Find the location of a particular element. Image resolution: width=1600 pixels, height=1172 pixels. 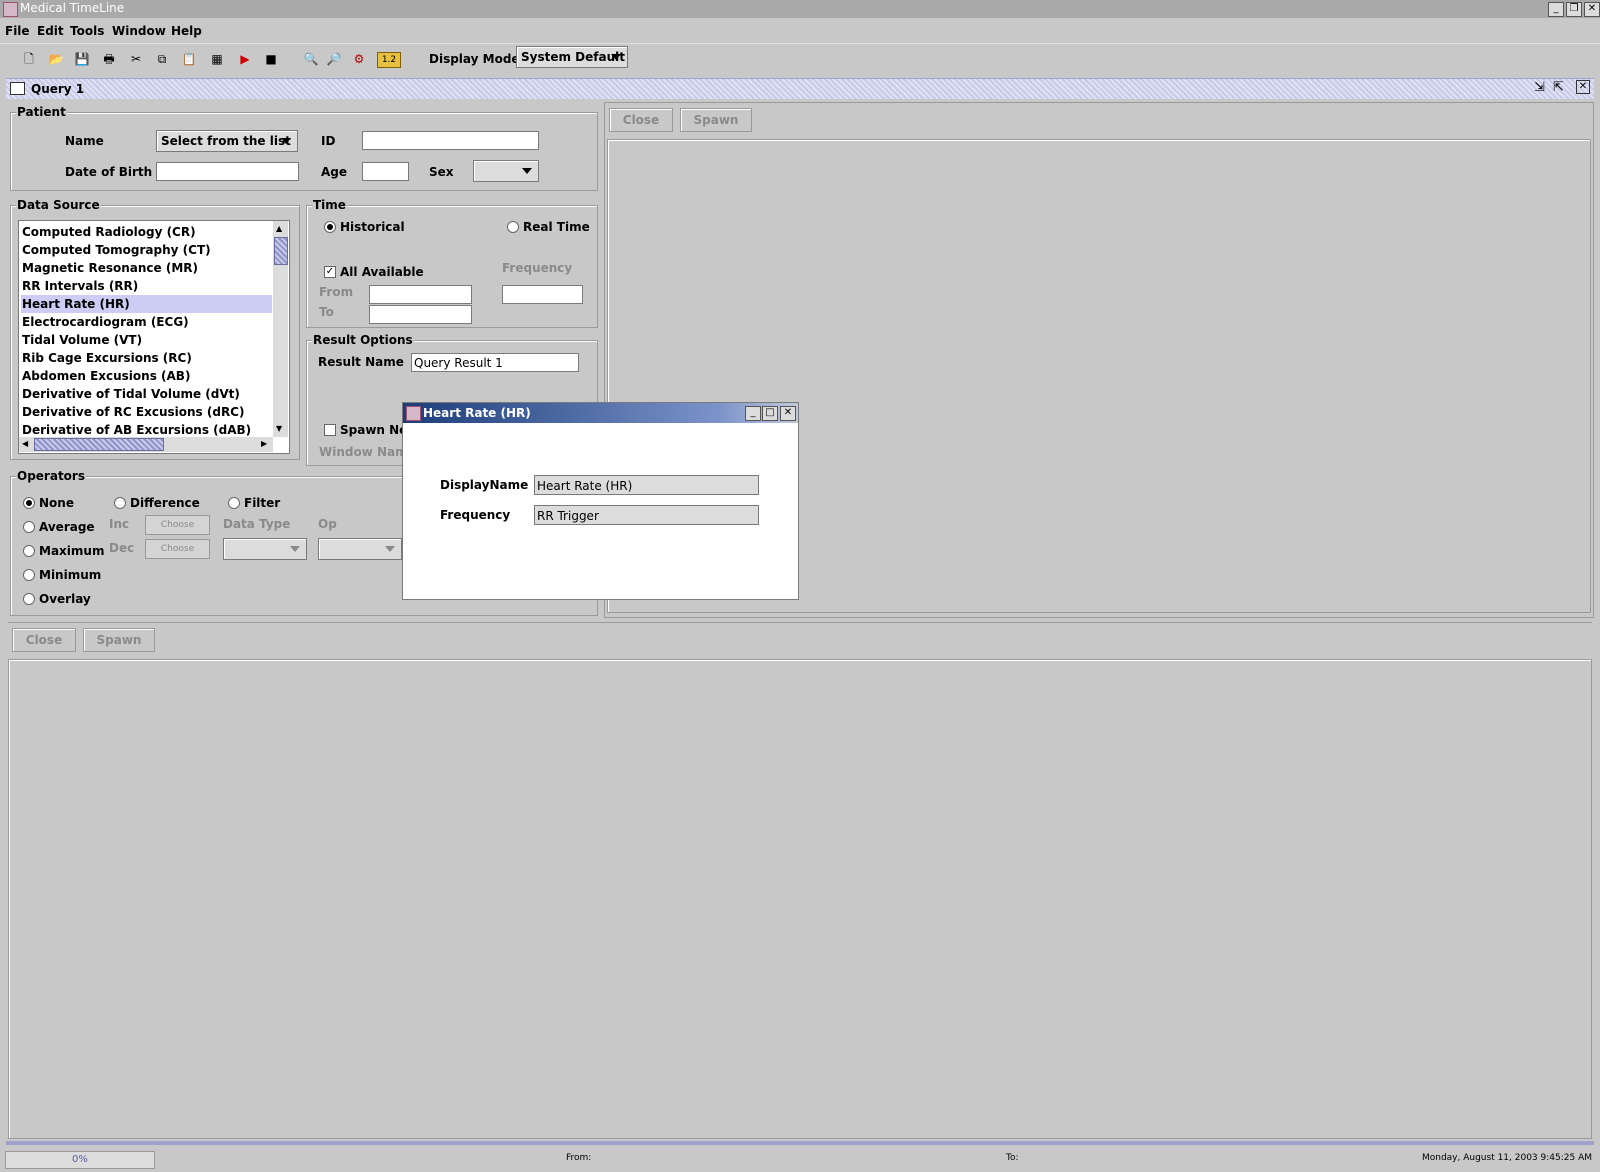

historical-radio is located at coordinates (330, 227).